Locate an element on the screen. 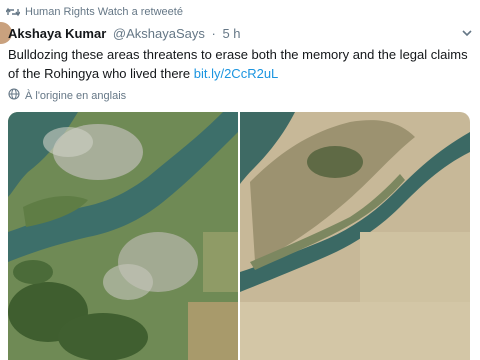 This screenshot has height=360, width=480. retweet-context: Human Rights Watch a retweeté is located at coordinates (94, 12).